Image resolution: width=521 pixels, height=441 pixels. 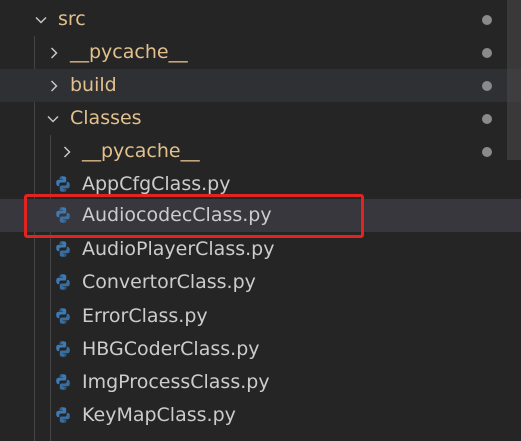 I want to click on tree-item-label: src, so click(x=72, y=19).